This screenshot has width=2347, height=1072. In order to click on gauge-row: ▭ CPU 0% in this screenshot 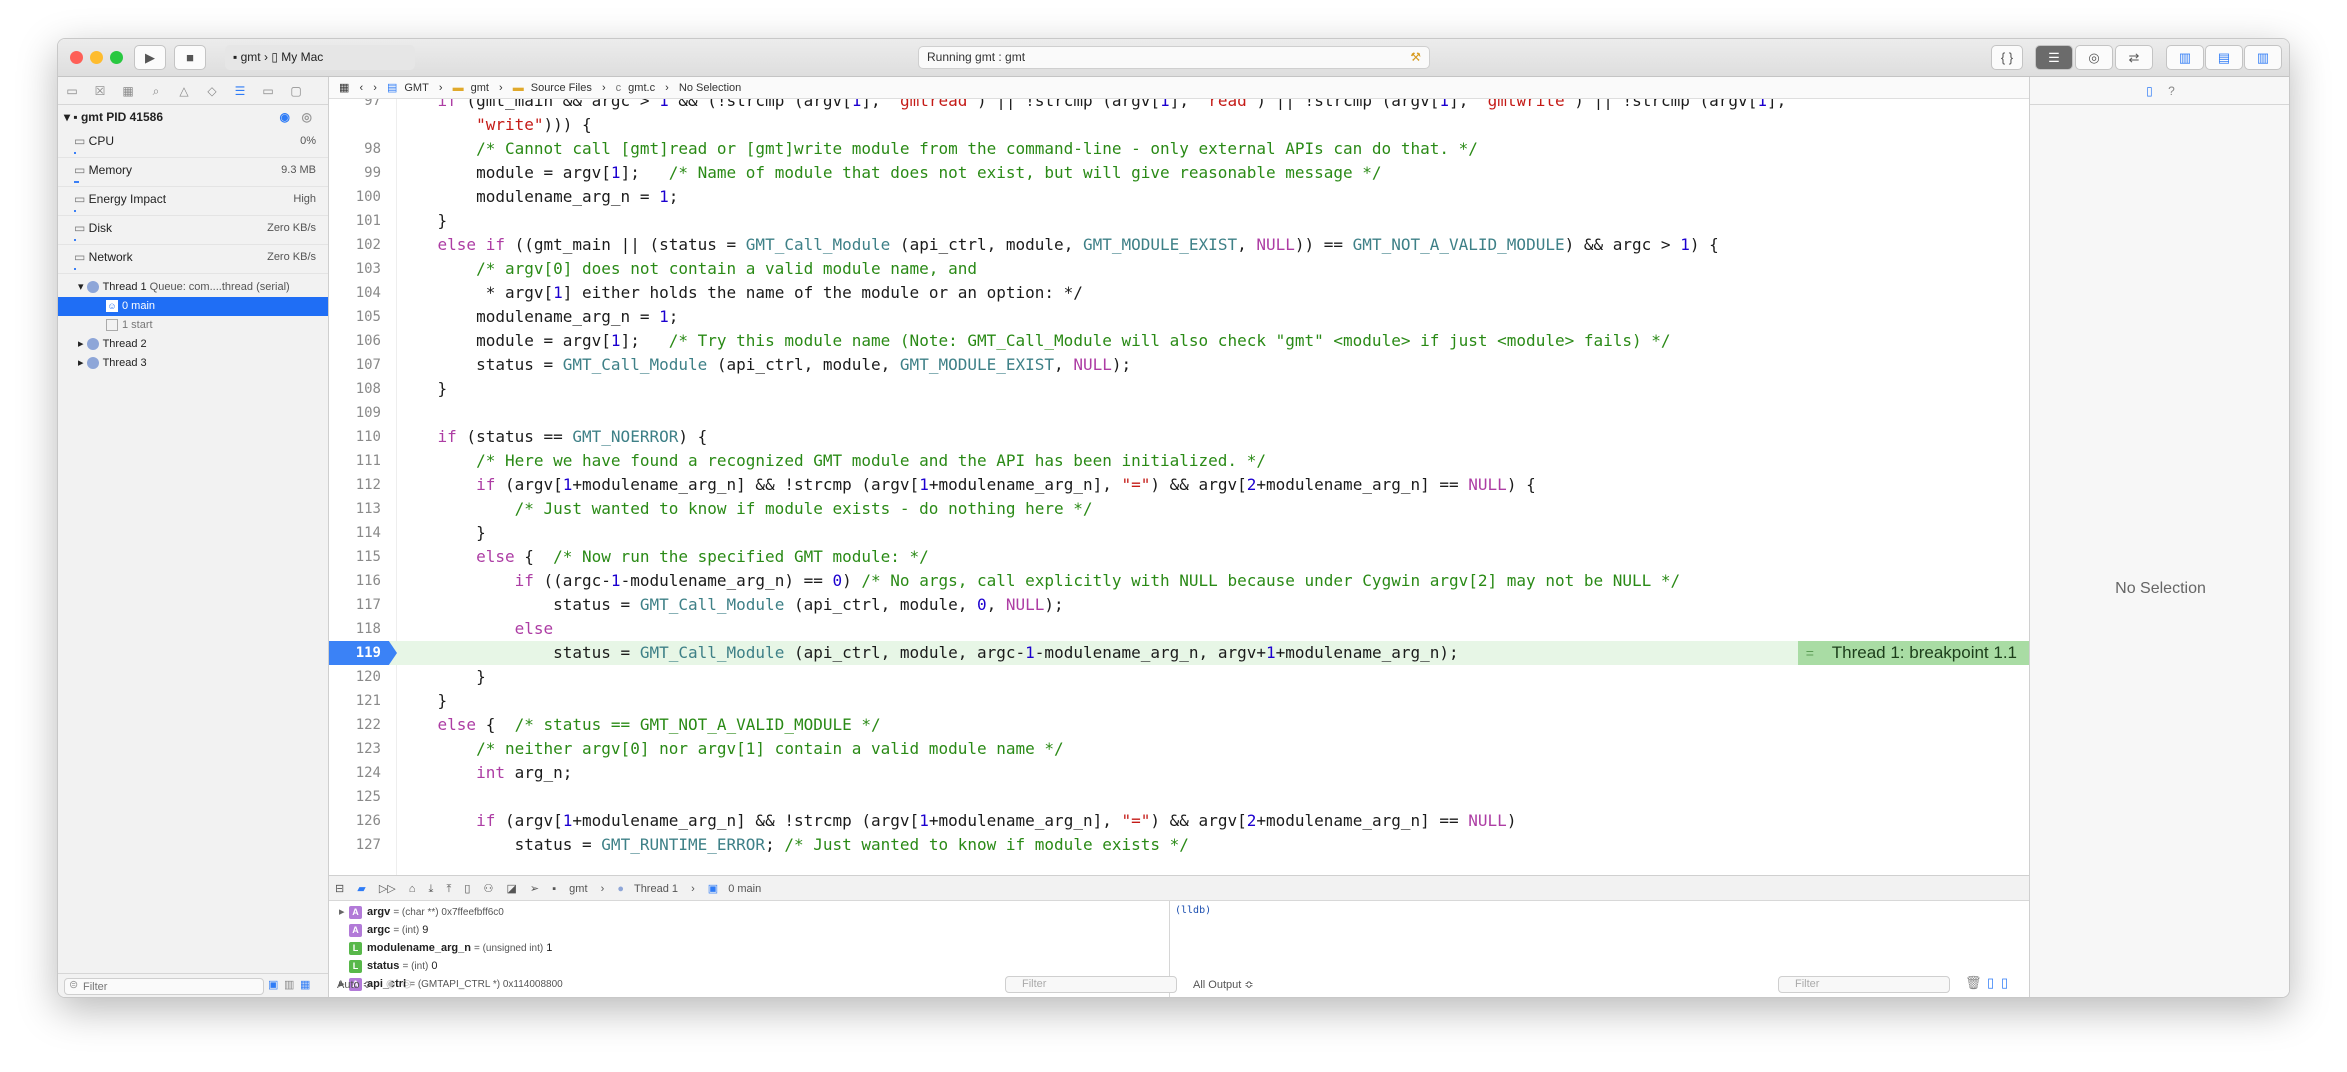, I will do `click(193, 143)`.